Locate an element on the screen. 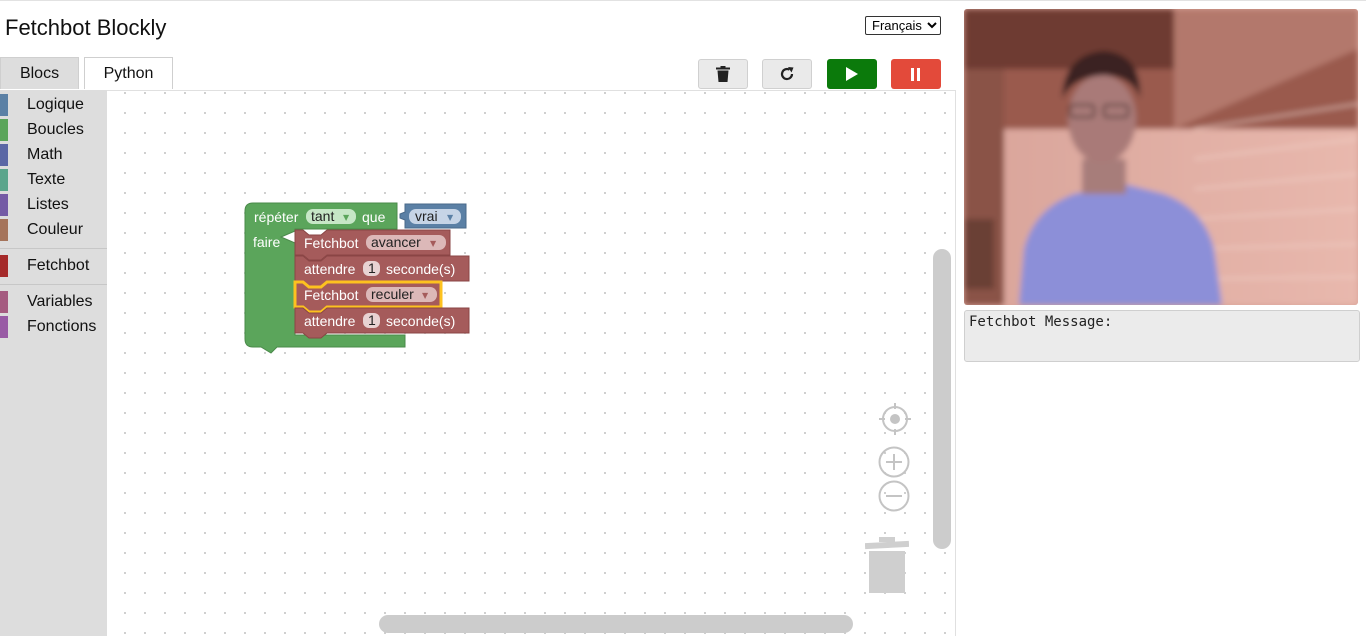  trash-icon is located at coordinates (723, 74).